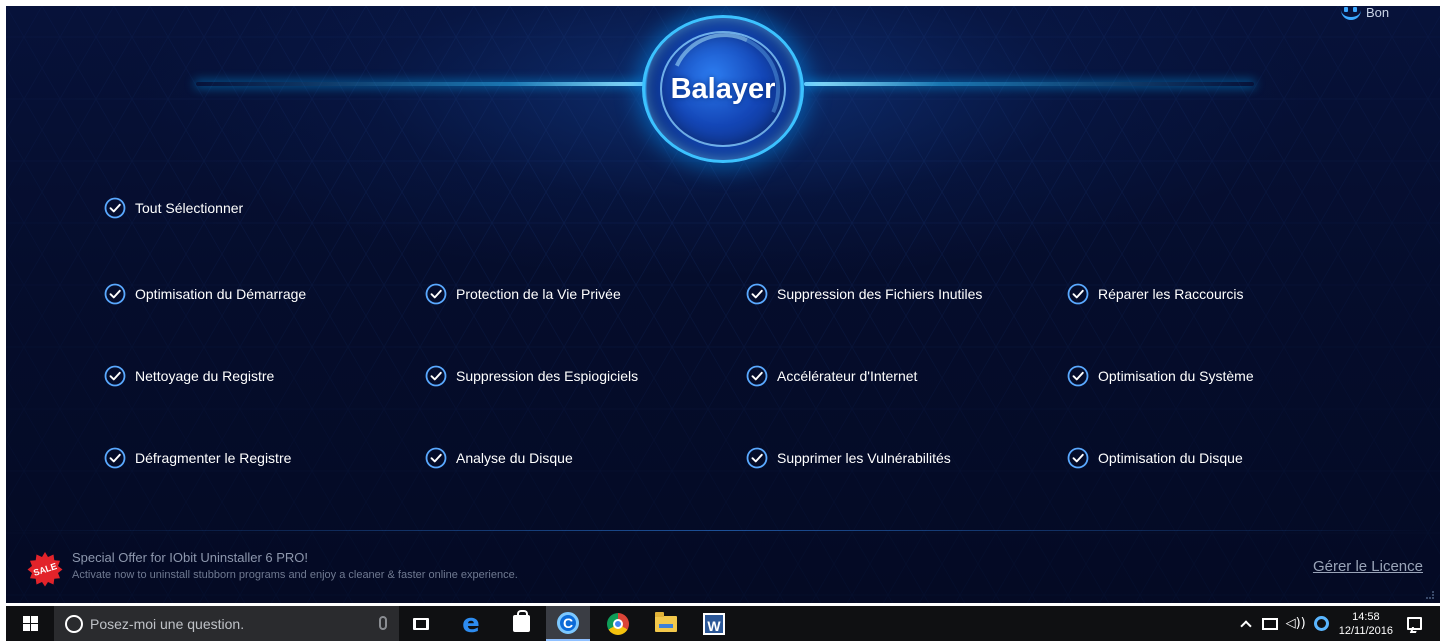 Image resolution: width=1446 pixels, height=641 pixels. I want to click on windows-logo-icon, so click(30, 623).